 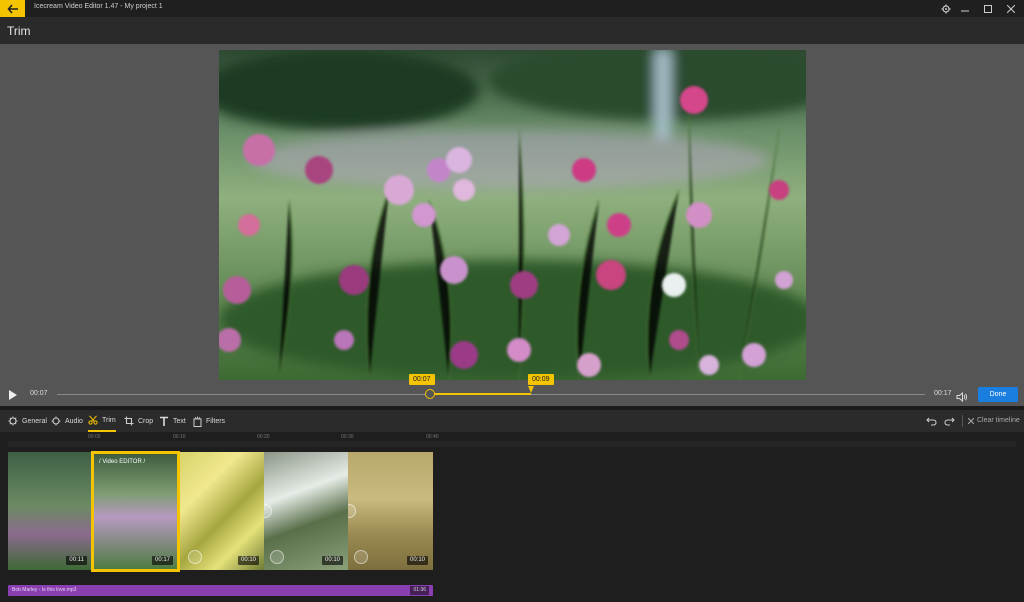 What do you see at coordinates (109, 420) in the screenshot?
I see `tab-trim-label: Trim` at bounding box center [109, 420].